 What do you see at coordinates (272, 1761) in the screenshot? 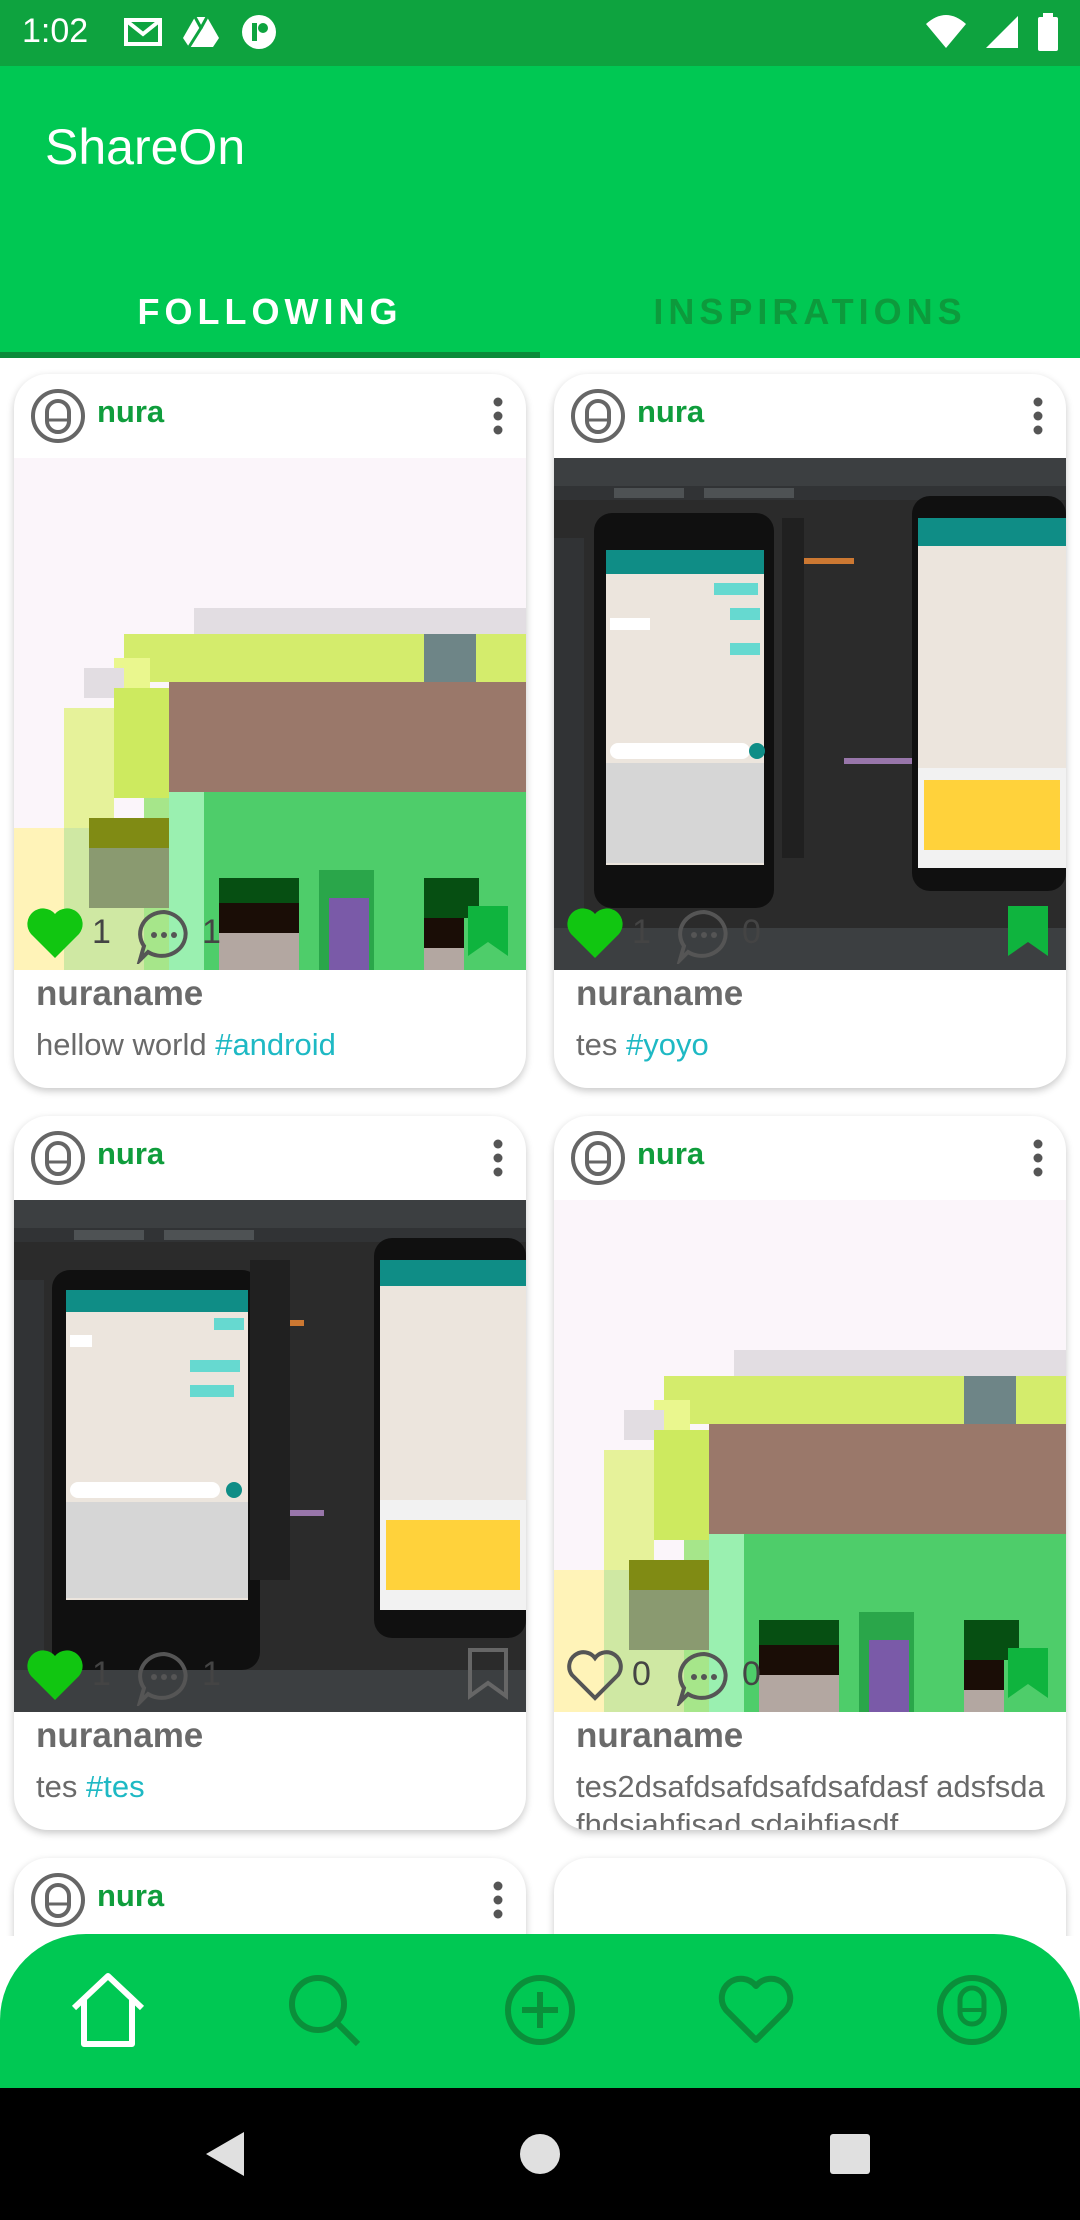
I see `post-body: nuraname tes #tes` at bounding box center [272, 1761].